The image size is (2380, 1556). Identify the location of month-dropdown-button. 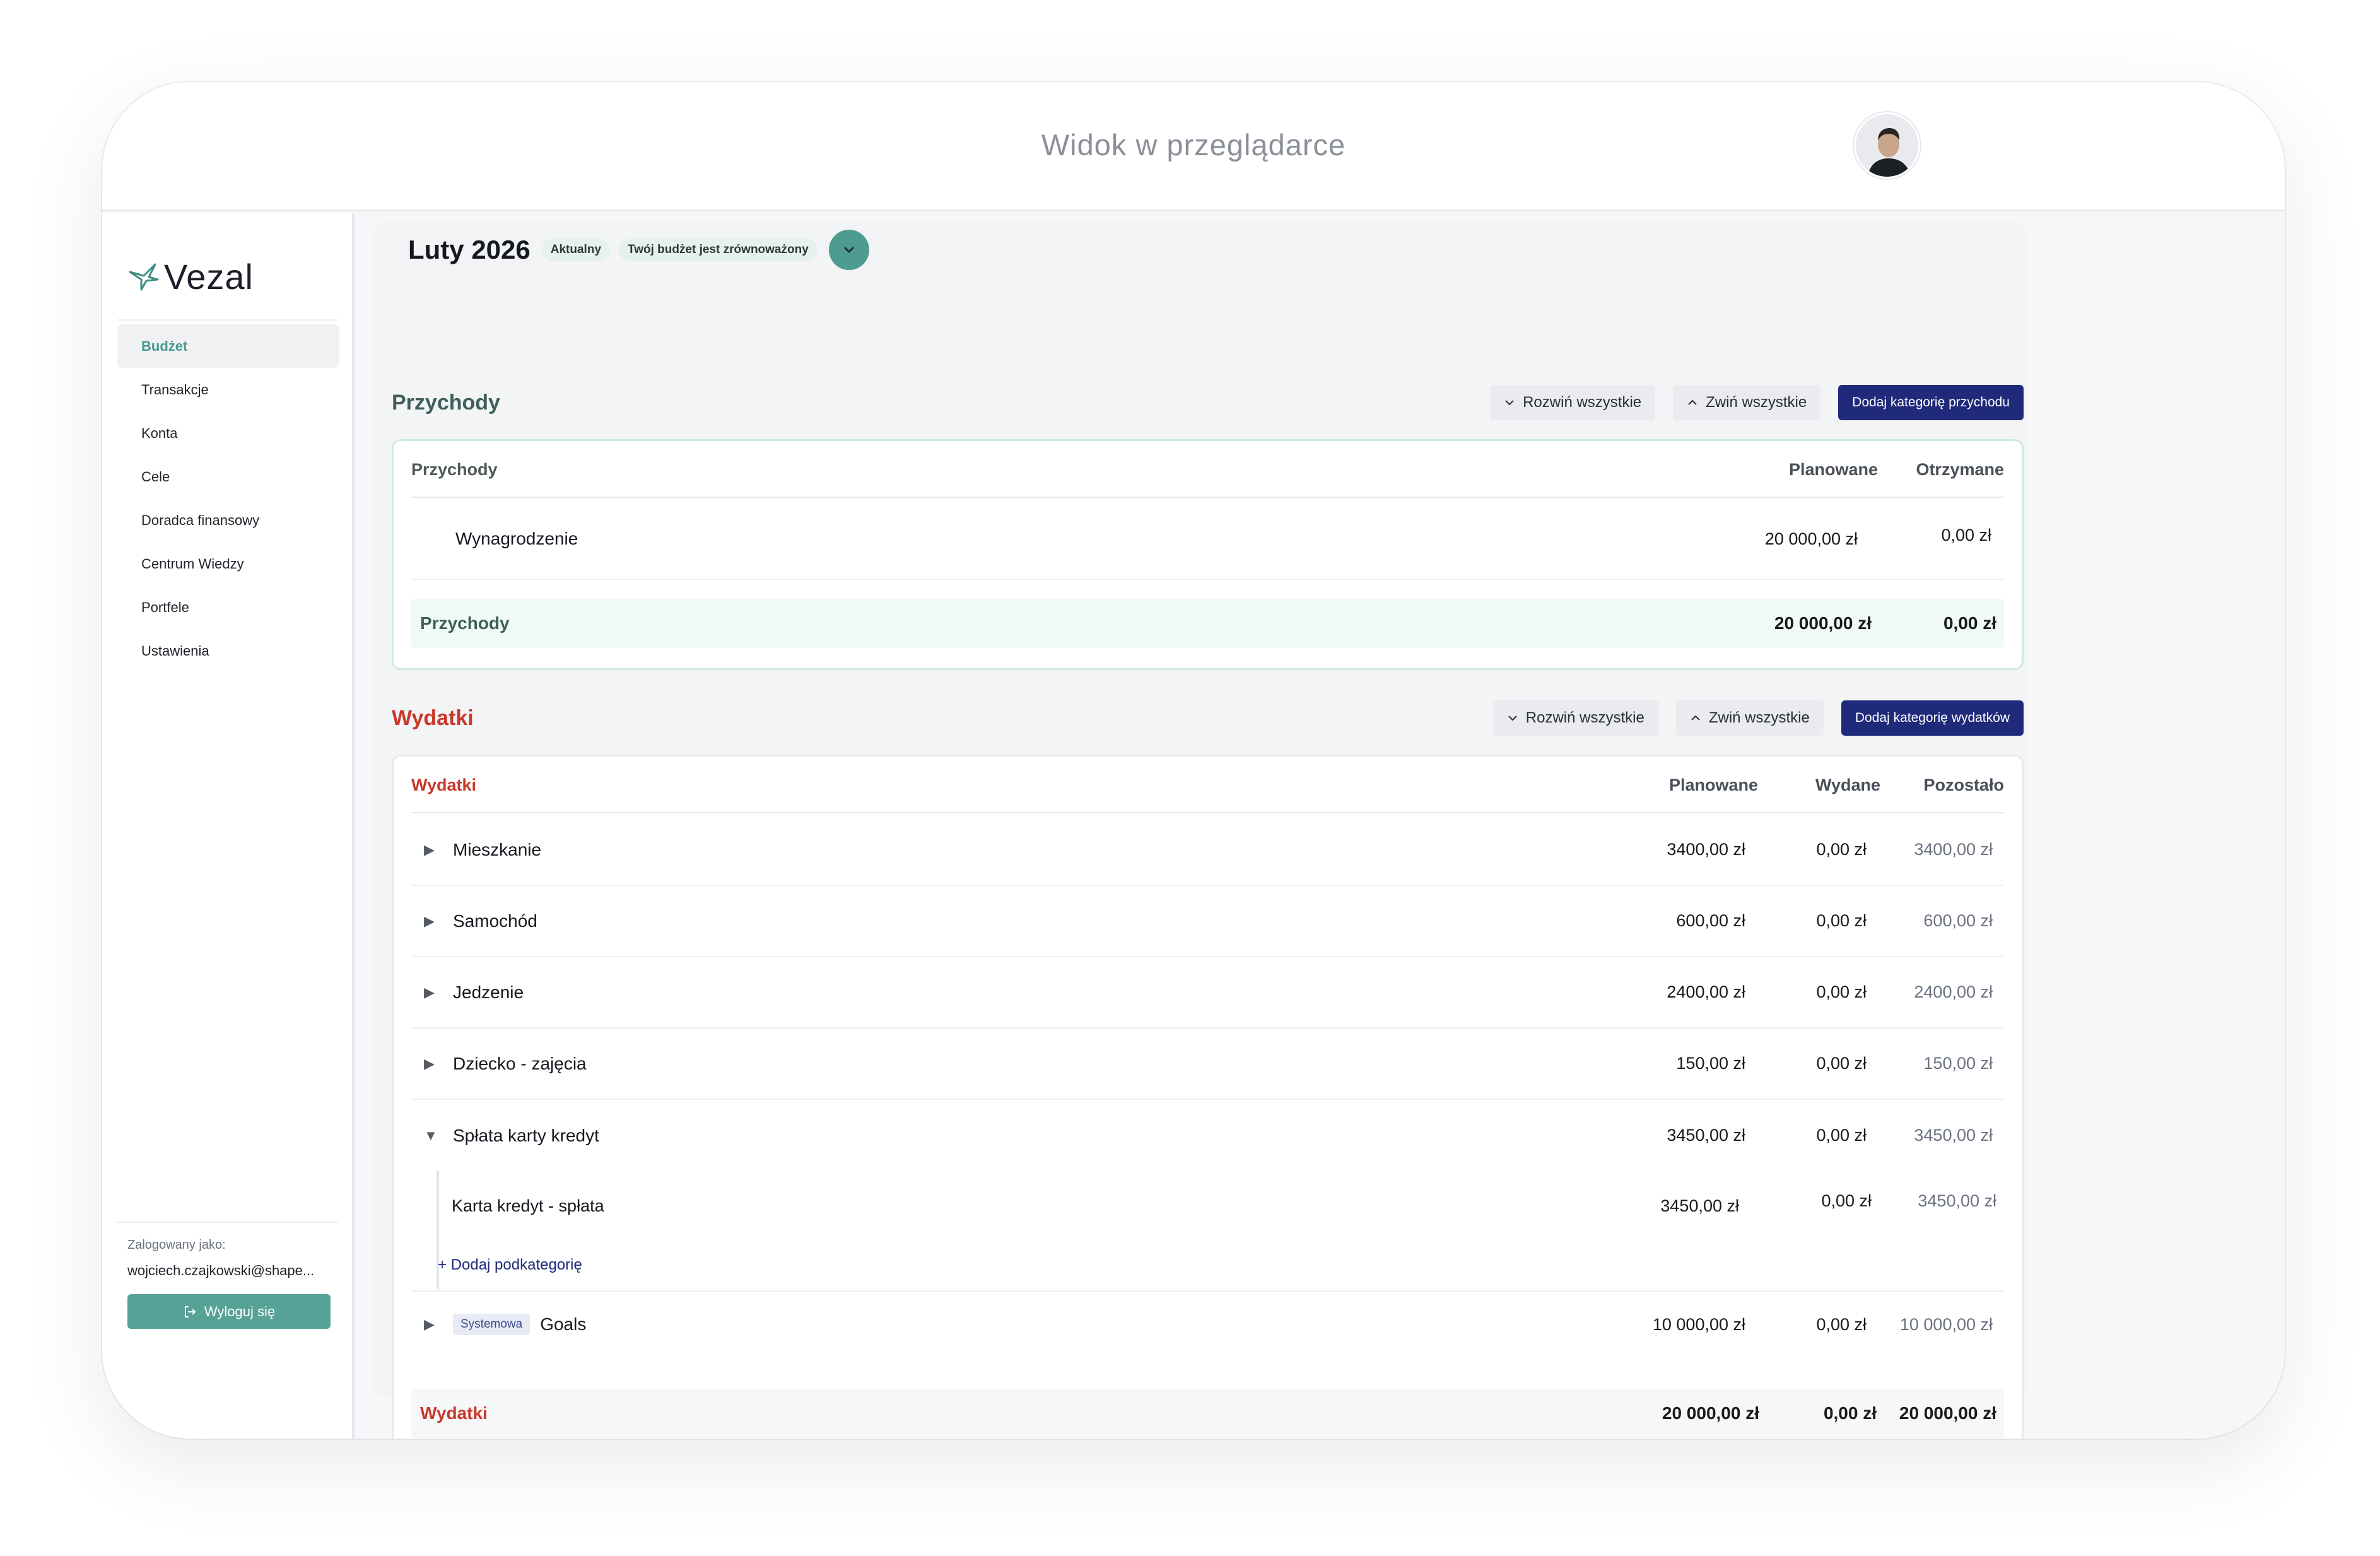
(848, 250).